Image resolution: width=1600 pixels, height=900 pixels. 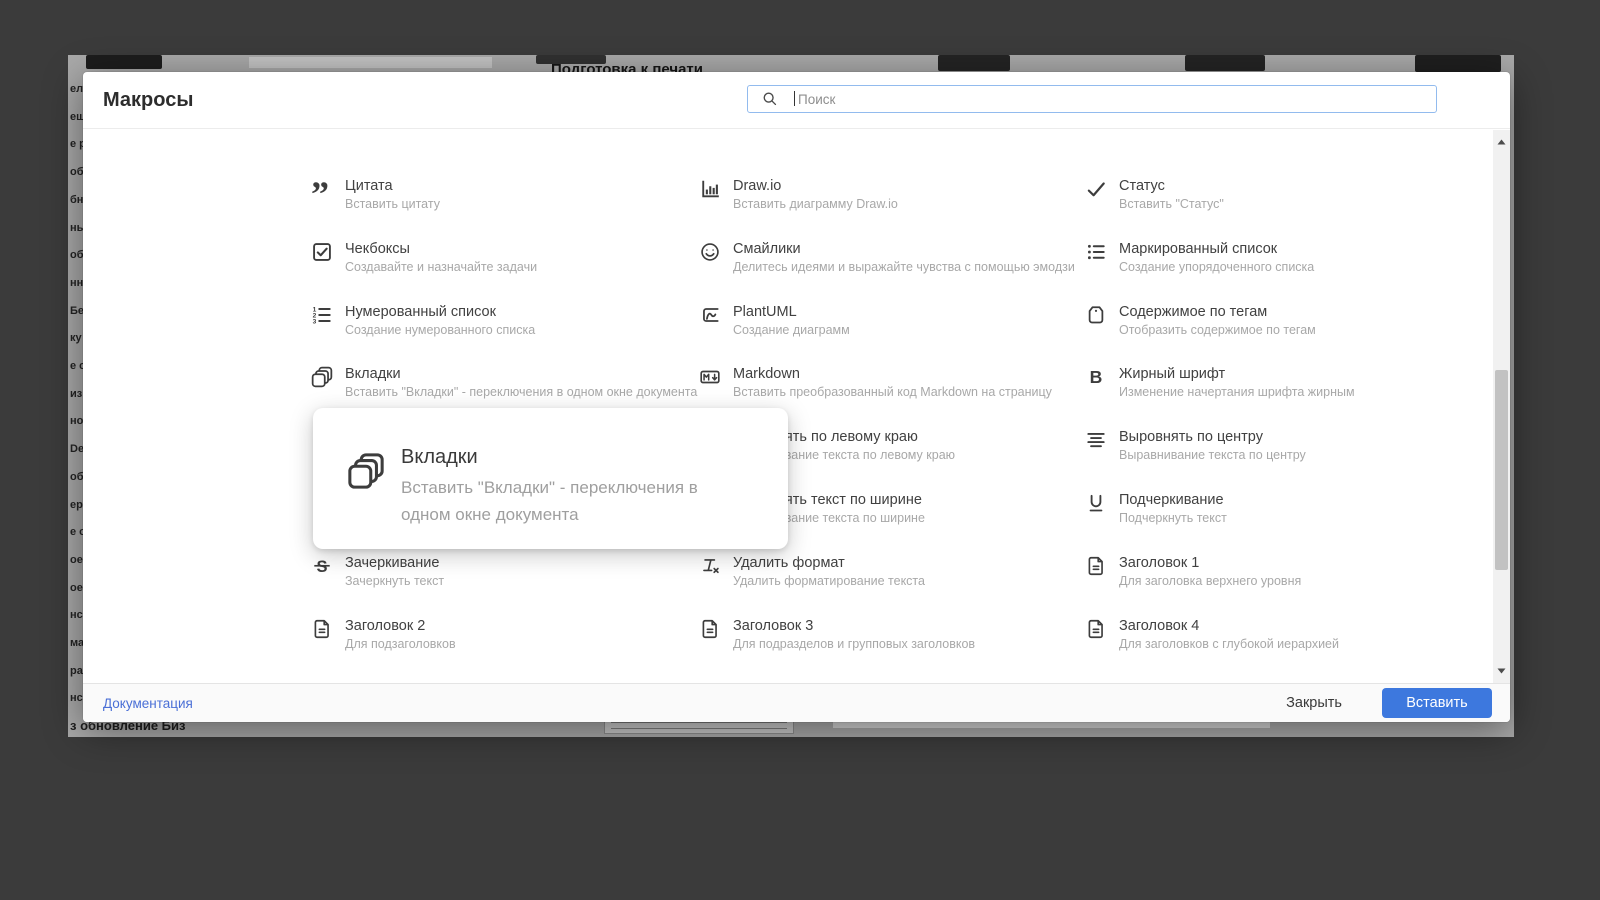 What do you see at coordinates (769, 98) in the screenshot?
I see `search-icon` at bounding box center [769, 98].